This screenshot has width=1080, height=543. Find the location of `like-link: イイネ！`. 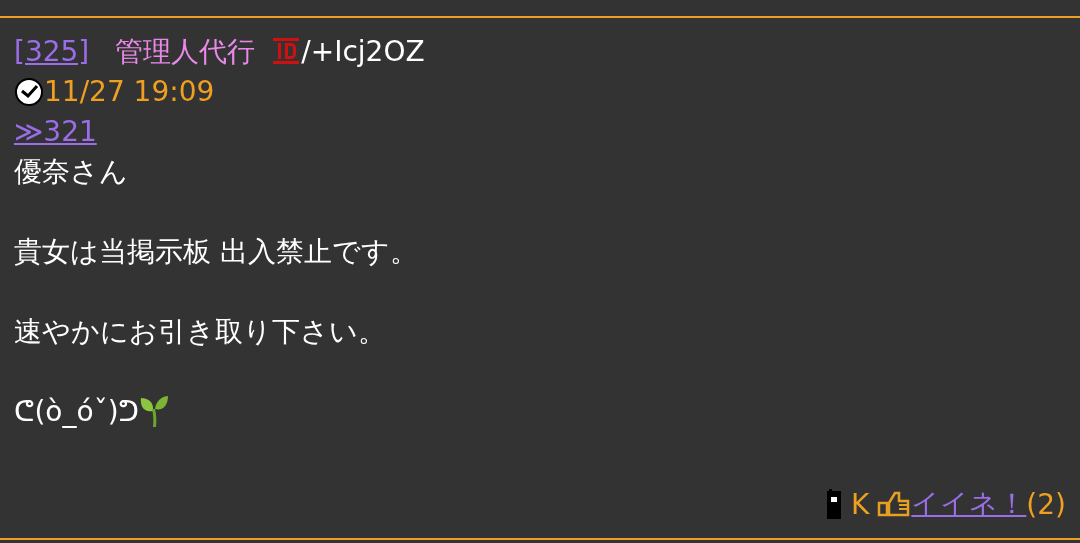

like-link: イイネ！ is located at coordinates (969, 504).